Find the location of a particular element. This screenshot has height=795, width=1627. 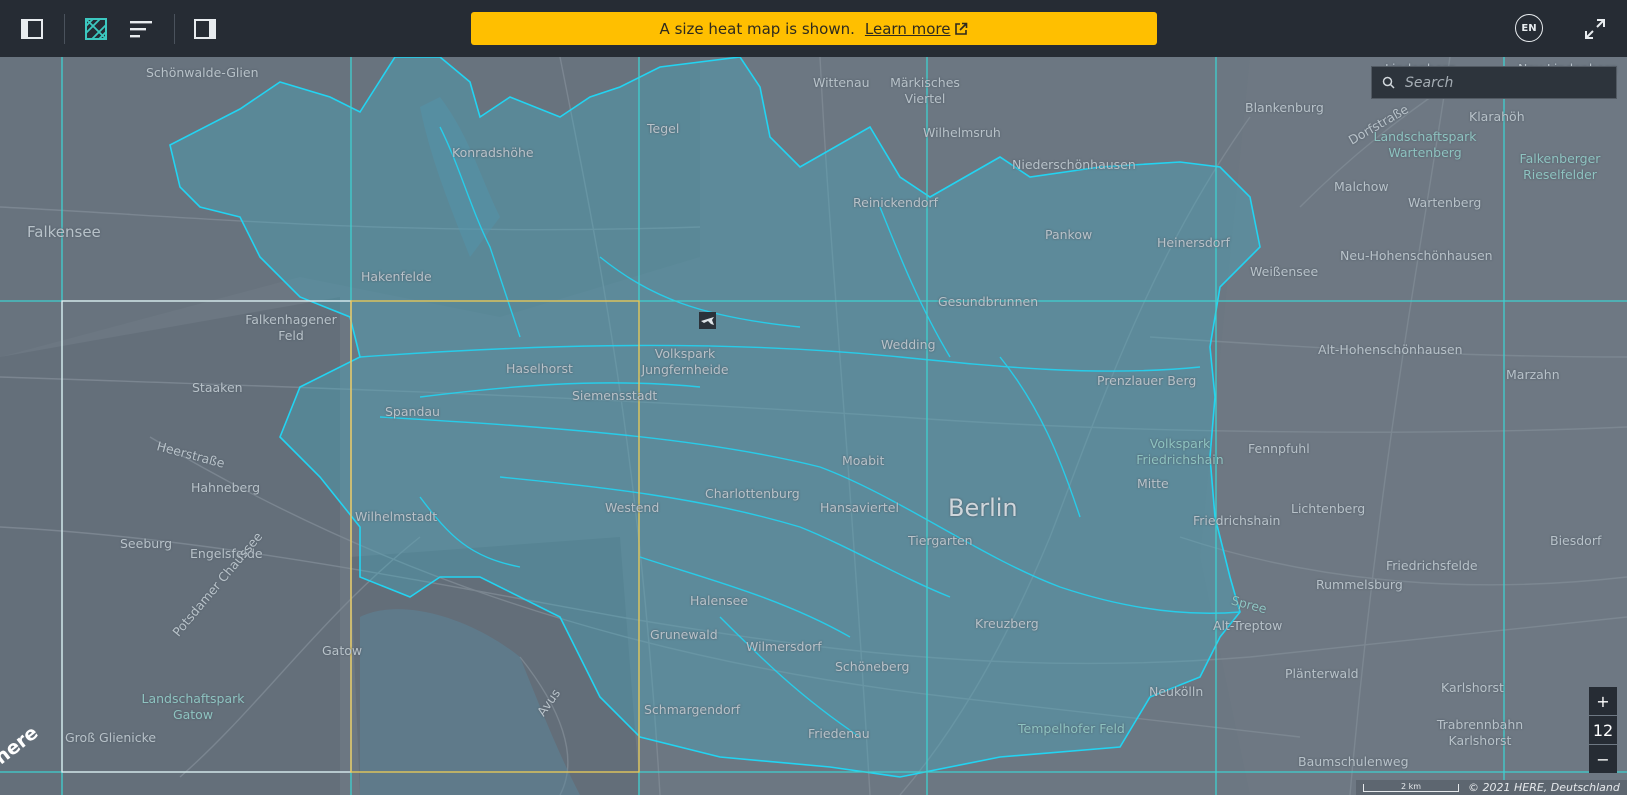

place-label: Schöneberg is located at coordinates (872, 666).